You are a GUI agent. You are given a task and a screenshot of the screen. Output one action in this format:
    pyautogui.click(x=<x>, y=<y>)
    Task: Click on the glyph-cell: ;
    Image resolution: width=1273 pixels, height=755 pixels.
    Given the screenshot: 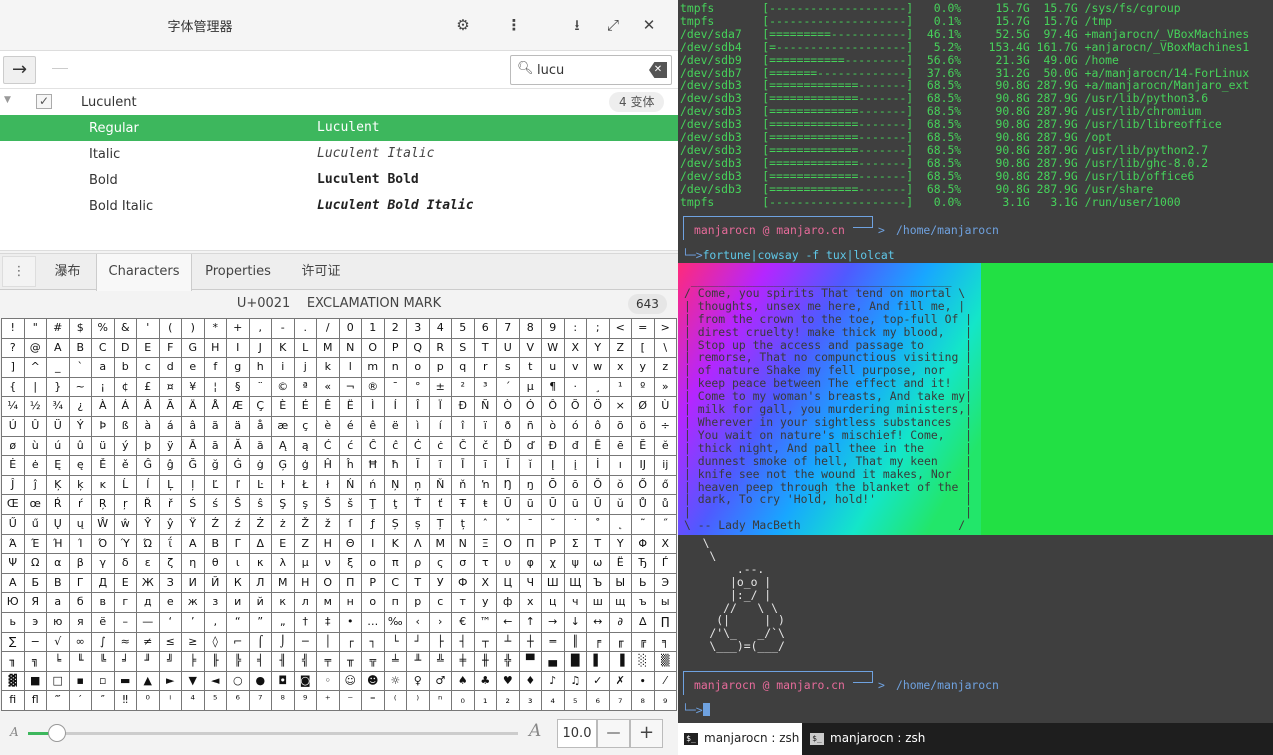 What is the action you would take?
    pyautogui.click(x=598, y=328)
    